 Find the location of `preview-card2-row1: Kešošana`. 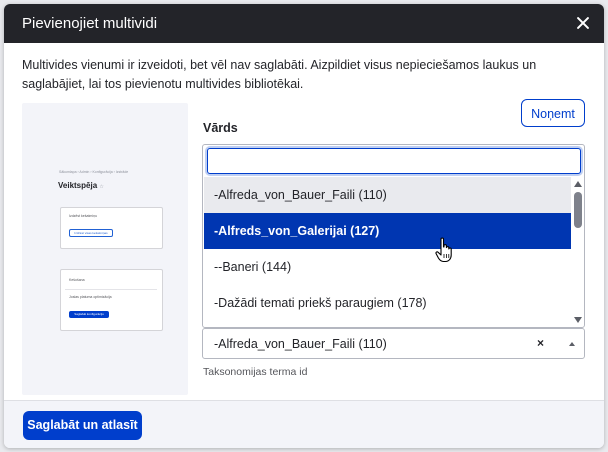

preview-card2-row1: Kešošana is located at coordinates (77, 280).